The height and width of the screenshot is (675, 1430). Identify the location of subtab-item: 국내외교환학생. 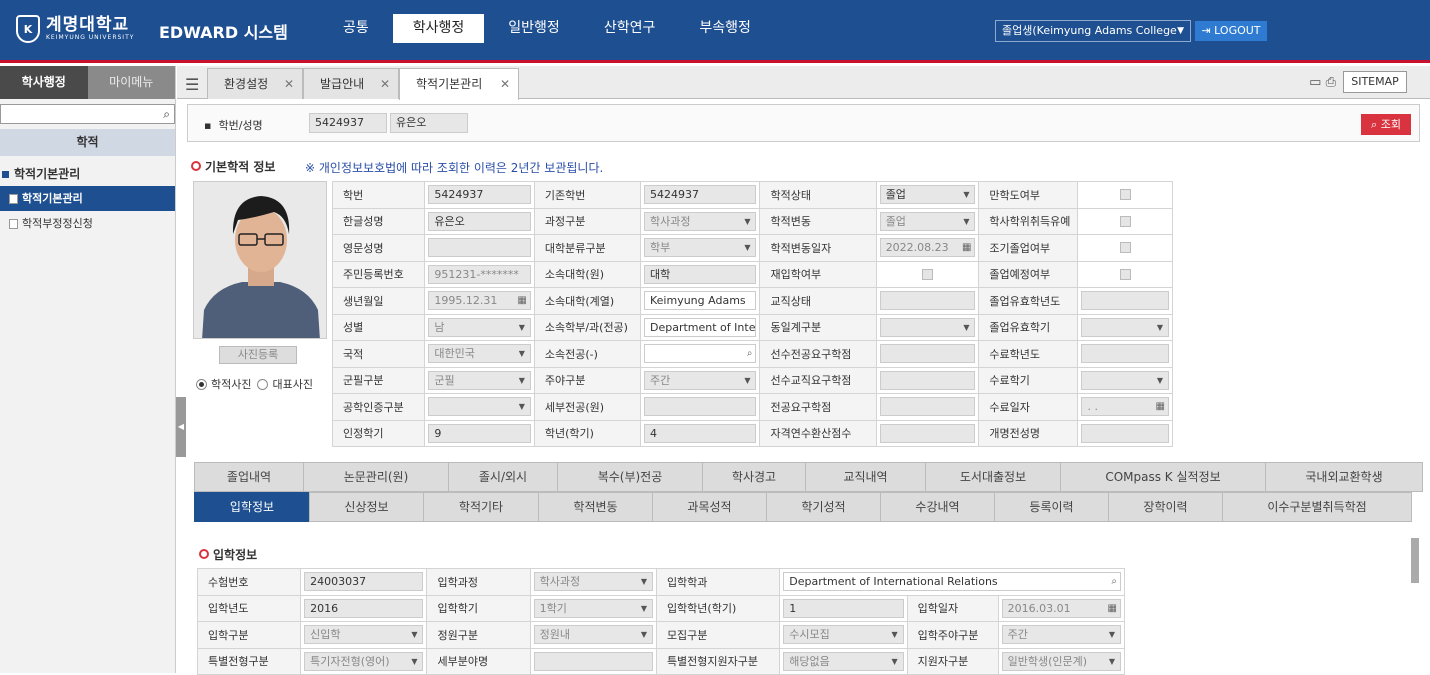
(1344, 477).